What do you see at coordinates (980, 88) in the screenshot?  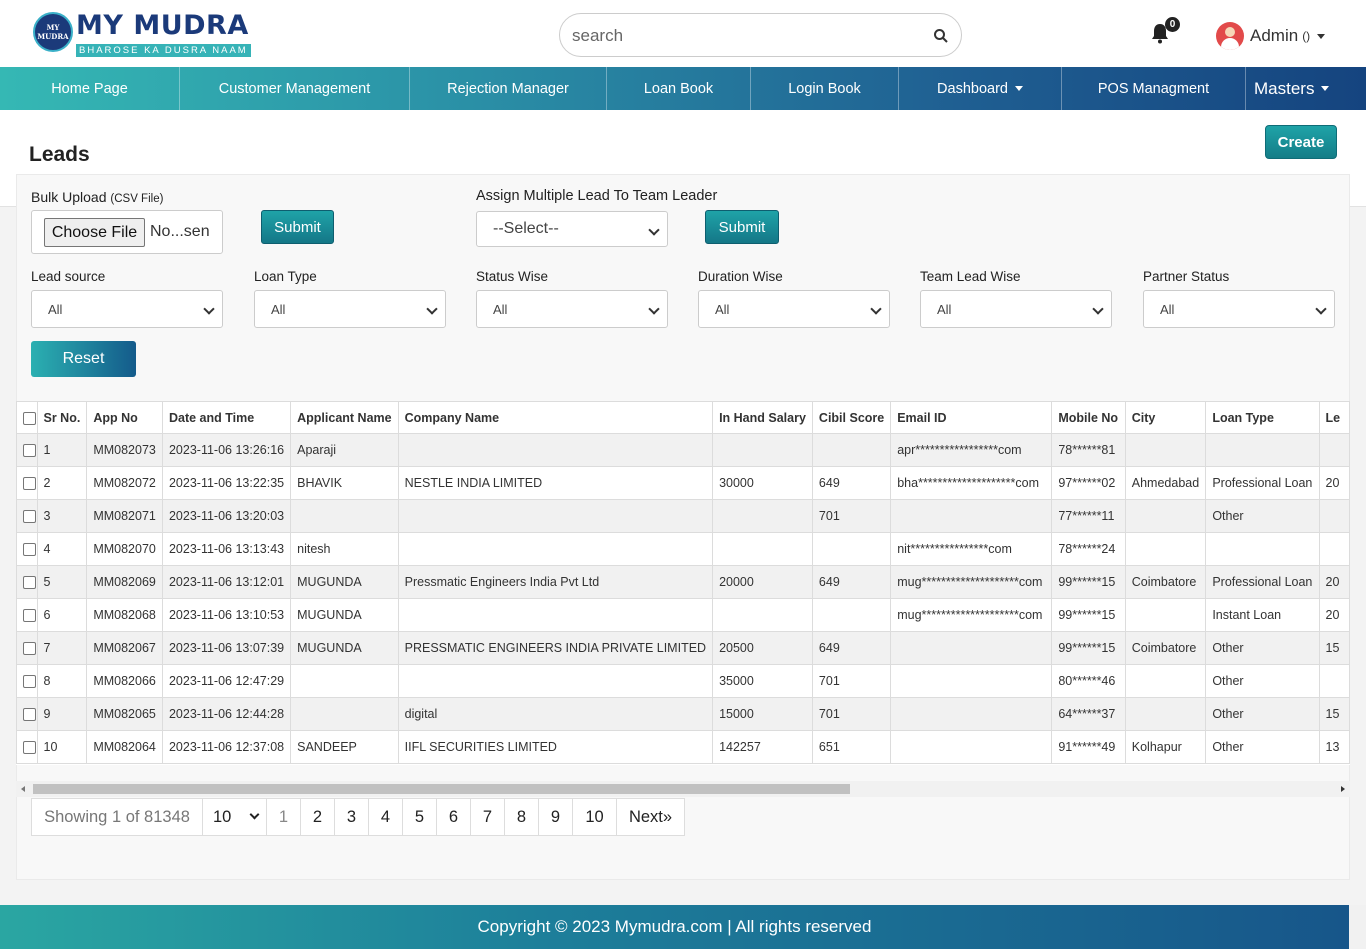 I see `nav-dashboard: Dashboard` at bounding box center [980, 88].